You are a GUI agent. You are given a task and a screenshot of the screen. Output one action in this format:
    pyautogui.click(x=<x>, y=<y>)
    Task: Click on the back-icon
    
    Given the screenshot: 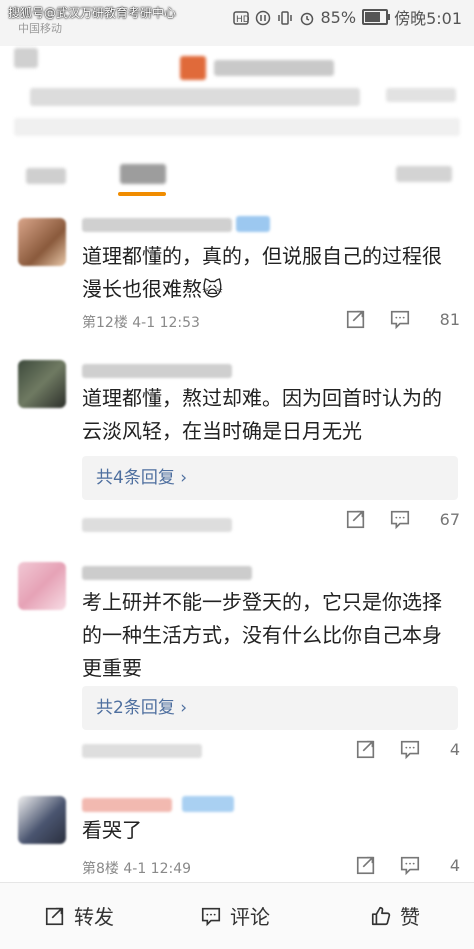 What is the action you would take?
    pyautogui.click(x=26, y=58)
    